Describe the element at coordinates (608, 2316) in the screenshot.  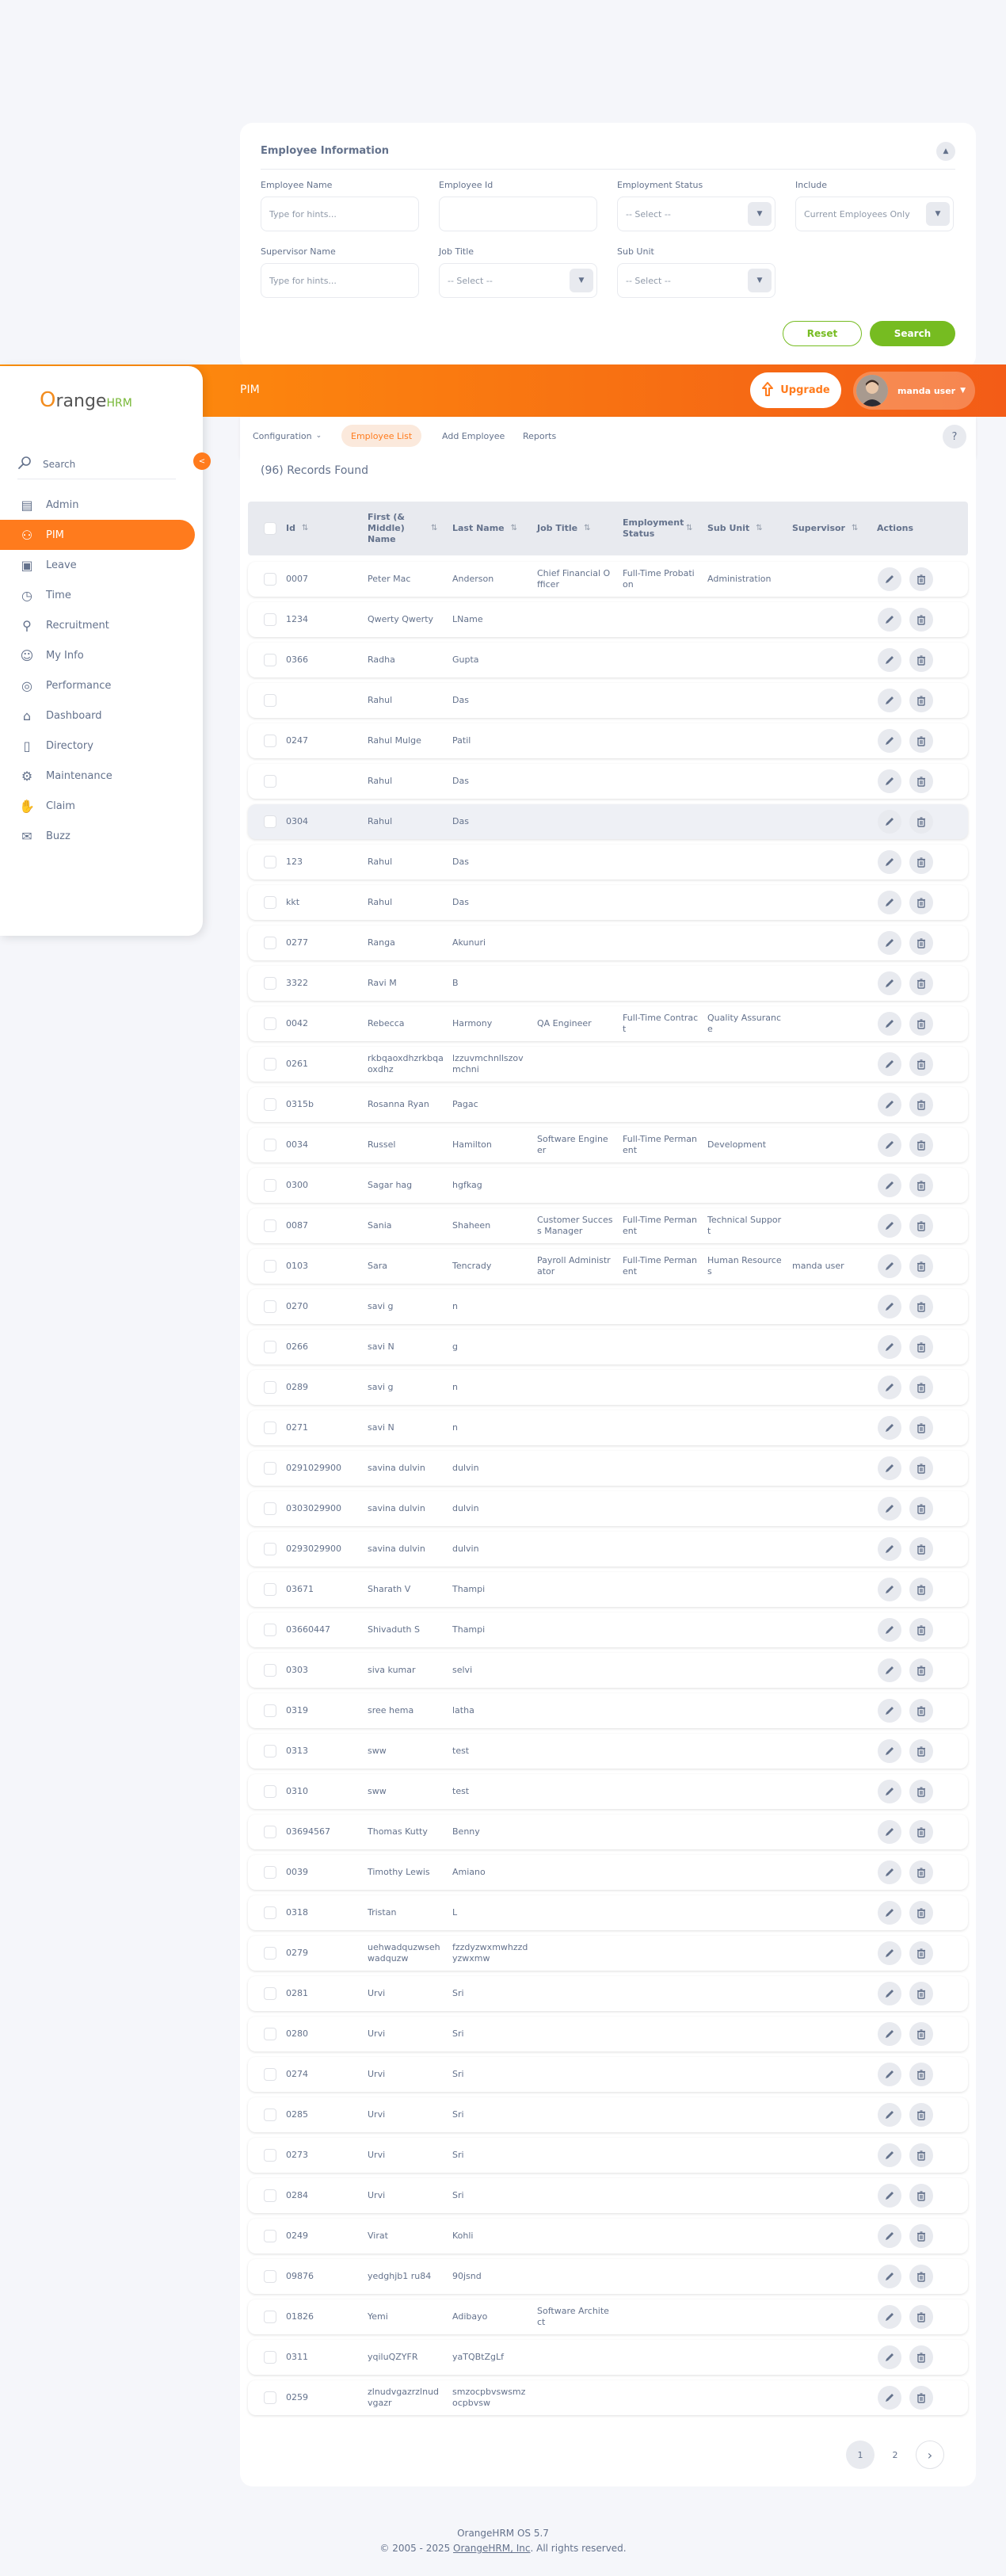
I see `table-row: 01826 Yemi Adibayo Software Architect` at that location.